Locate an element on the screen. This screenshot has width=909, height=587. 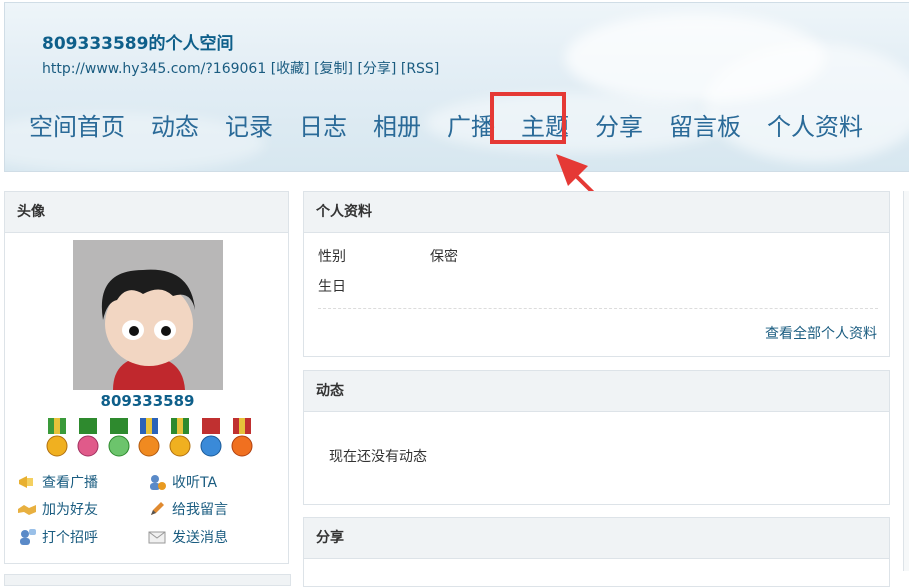
send-message-link: 发送消息 is located at coordinates (187, 537).